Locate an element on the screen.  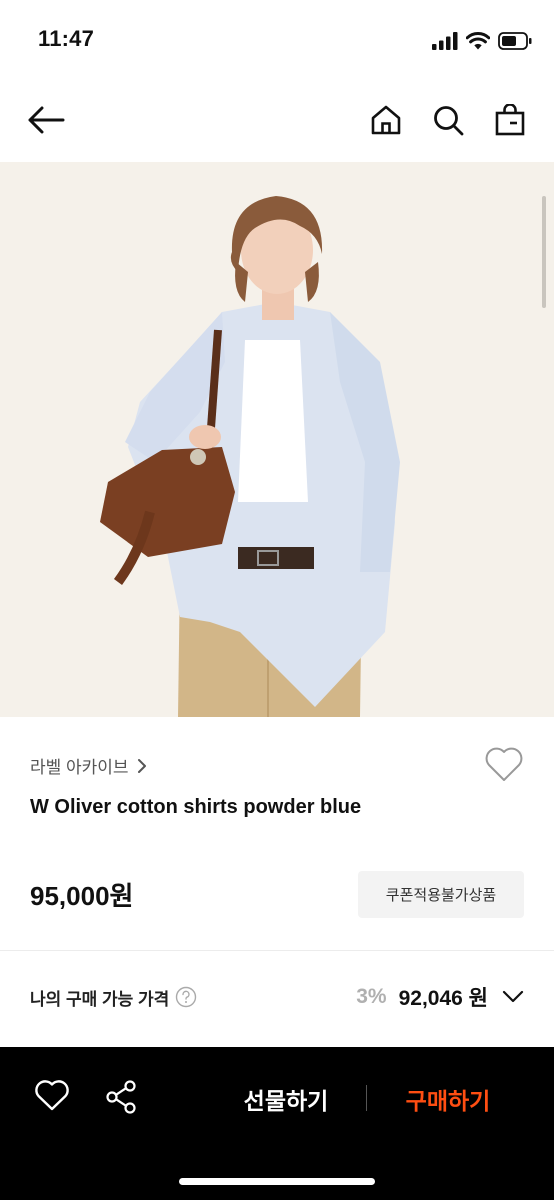
help-icon is located at coordinates (186, 997).